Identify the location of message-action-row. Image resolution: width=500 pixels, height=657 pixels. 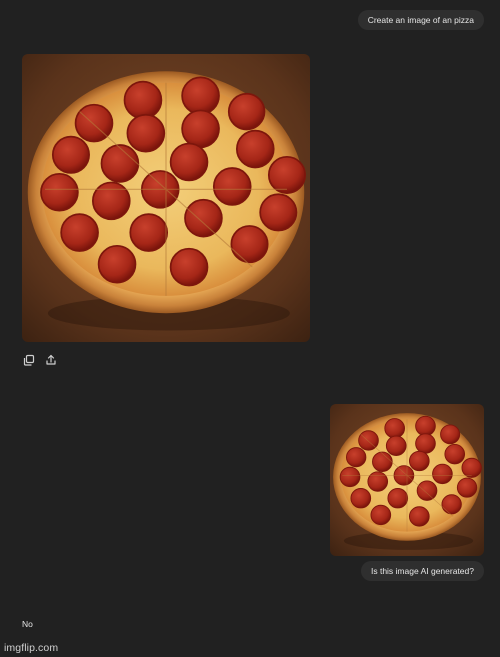
(40, 360).